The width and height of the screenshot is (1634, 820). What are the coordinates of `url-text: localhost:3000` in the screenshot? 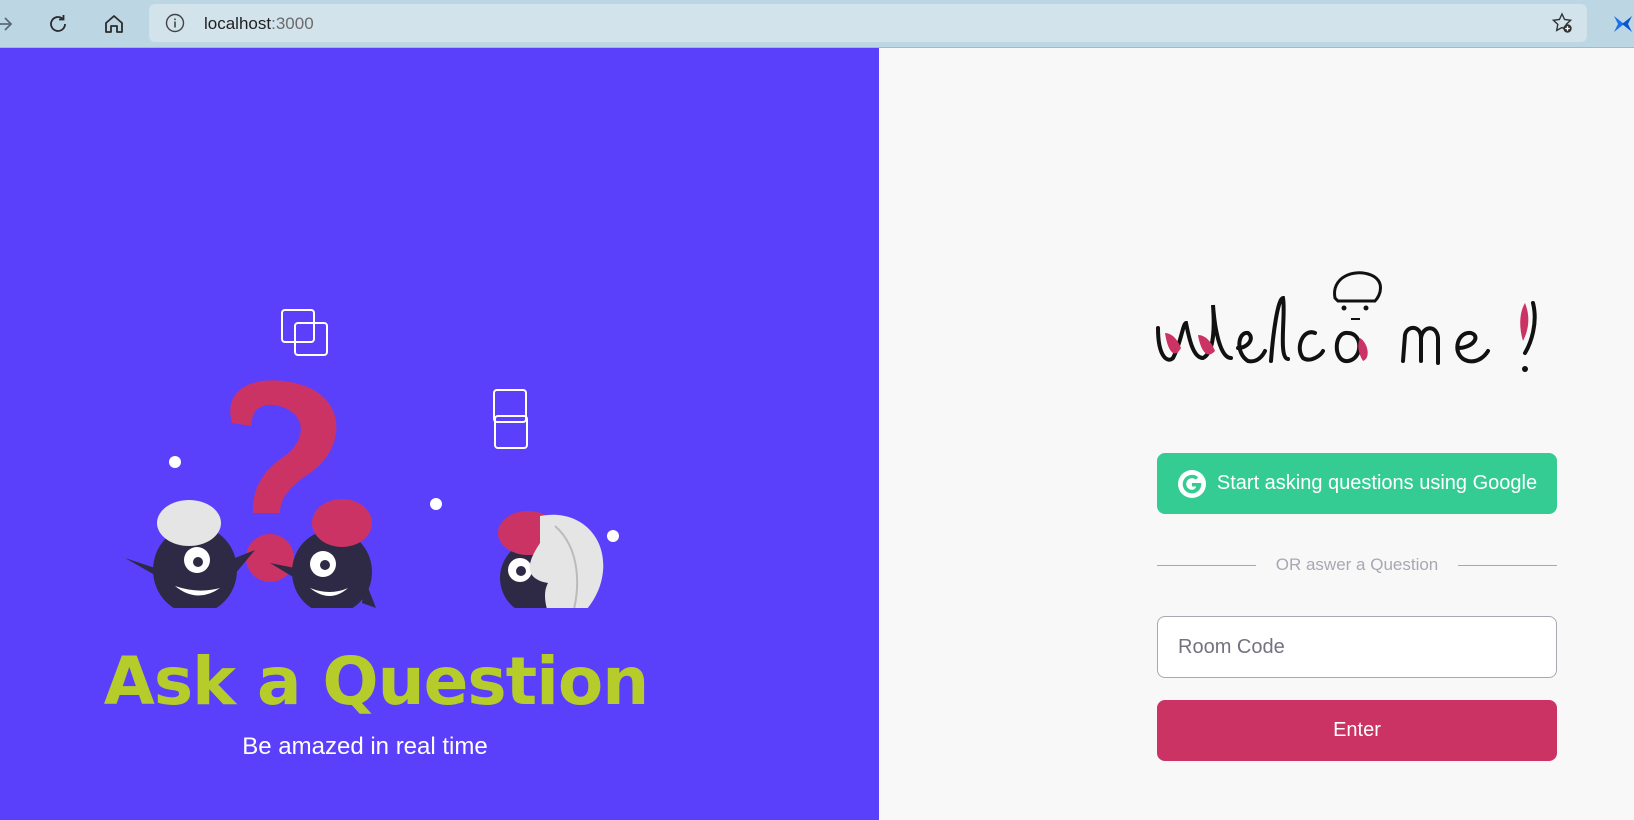 It's located at (259, 24).